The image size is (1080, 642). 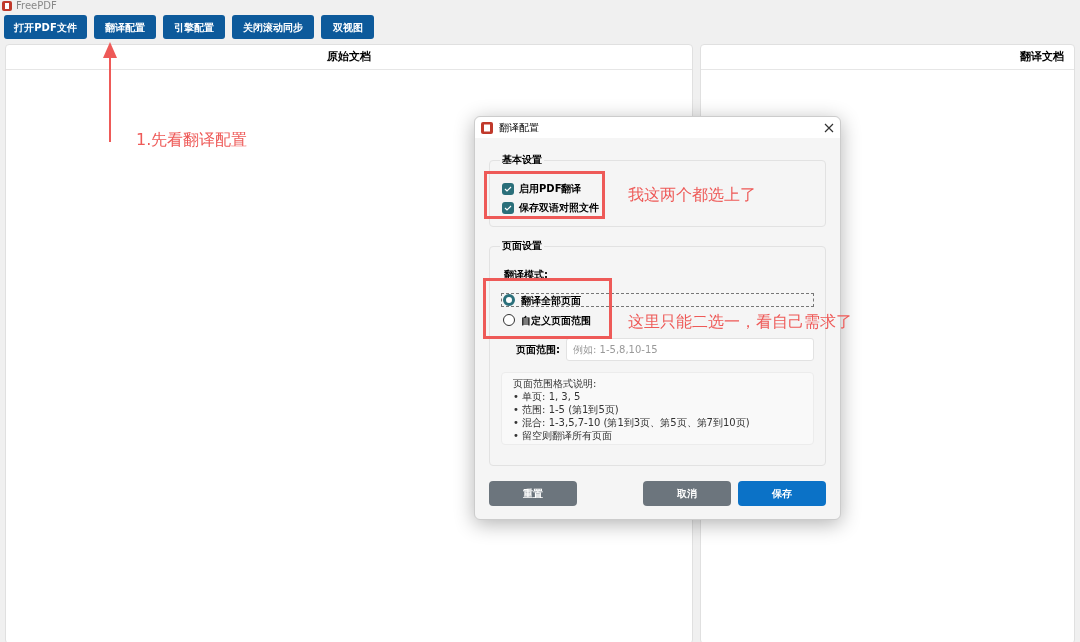 I want to click on panel-header: 翻译文档, so click(x=887, y=57).